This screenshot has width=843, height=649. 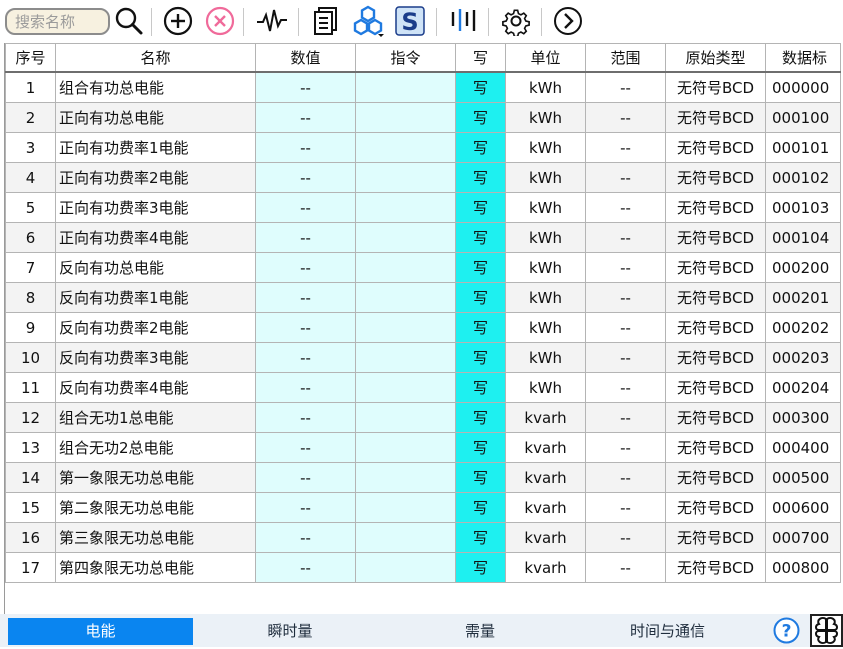 I want to click on table-row: 14 第一象限无功总电能 -- 写 kvarh -- 无符号BCD 000500, so click(x=423, y=477).